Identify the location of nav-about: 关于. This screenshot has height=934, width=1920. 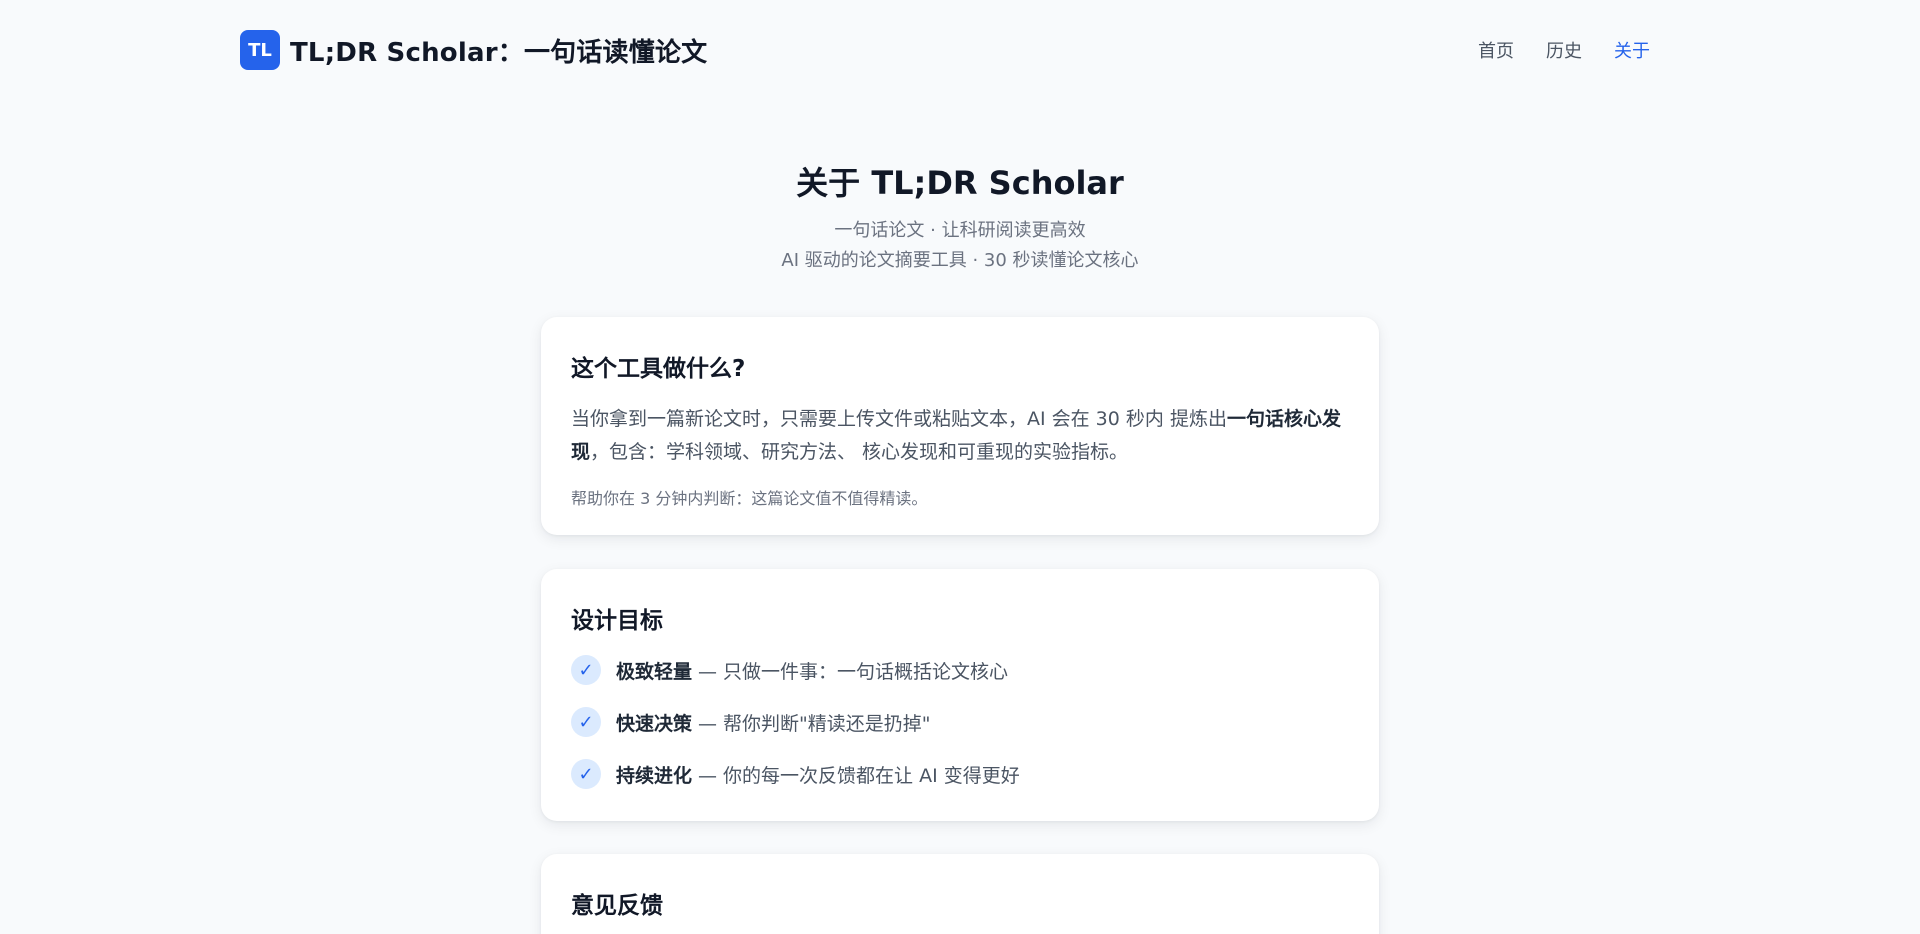
(1632, 50).